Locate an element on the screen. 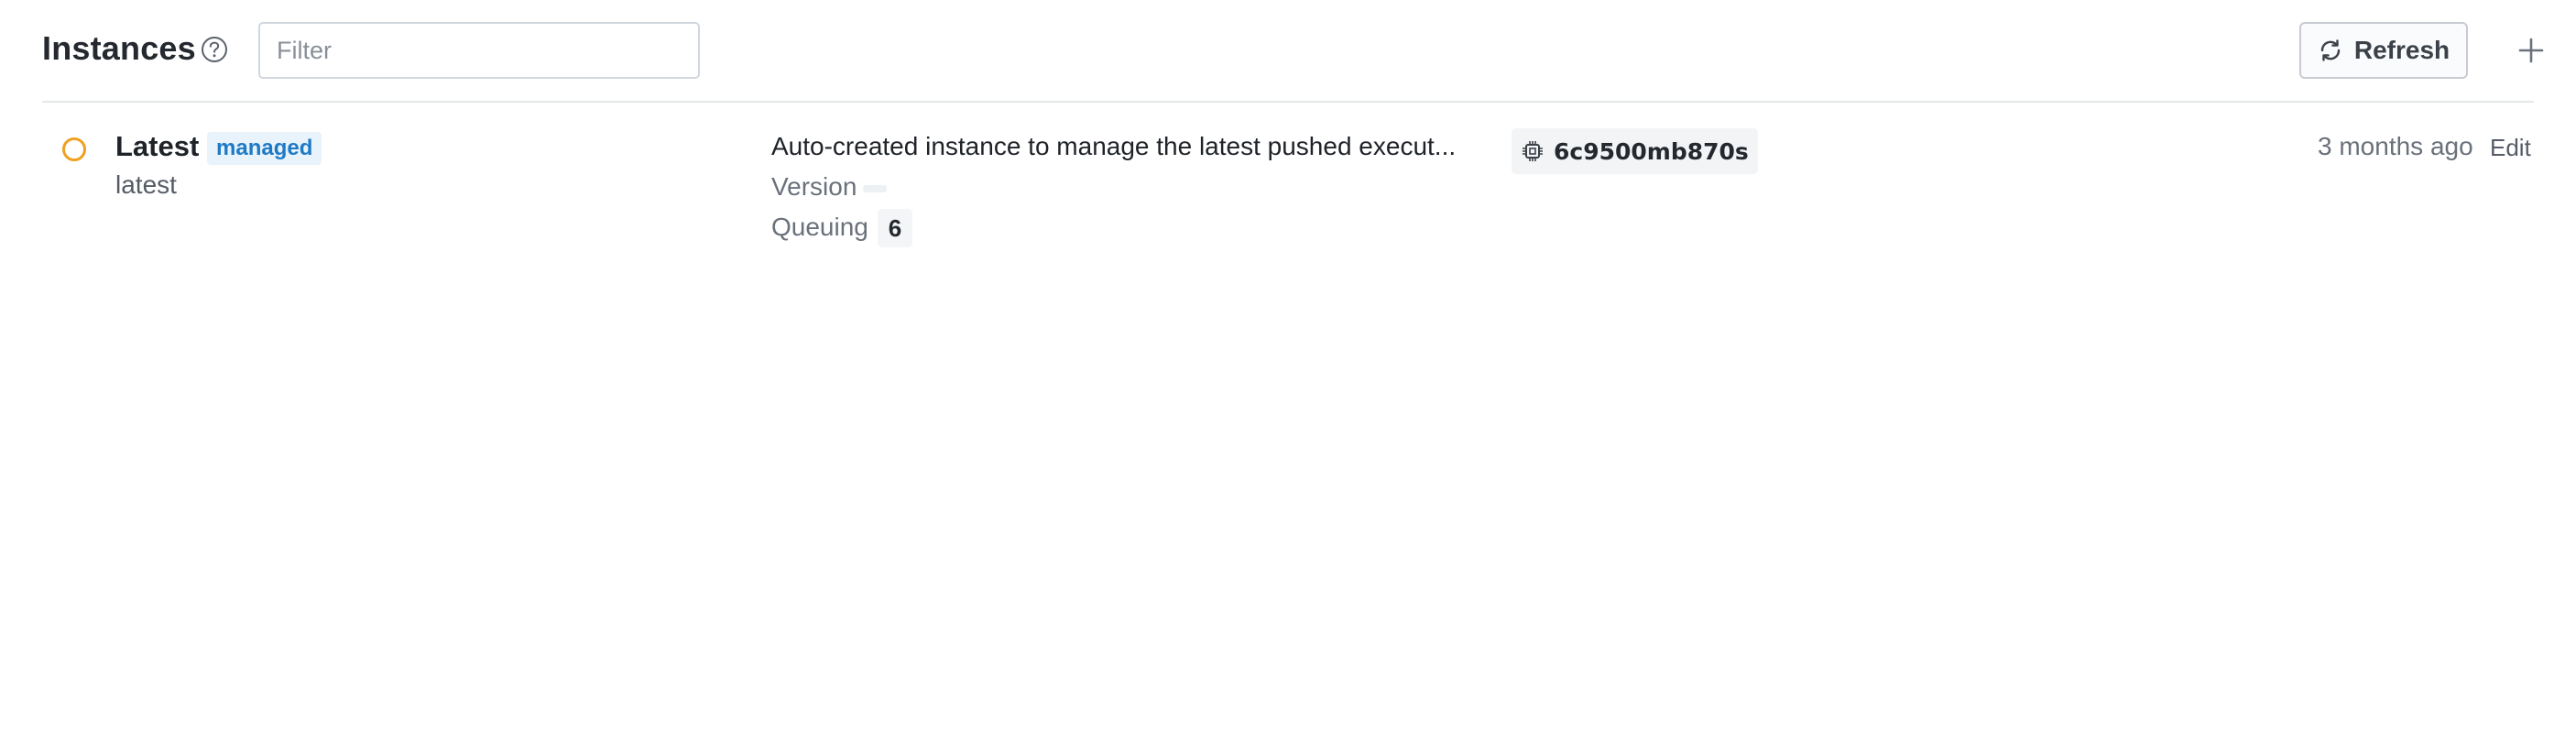  filter-input is located at coordinates (479, 50).